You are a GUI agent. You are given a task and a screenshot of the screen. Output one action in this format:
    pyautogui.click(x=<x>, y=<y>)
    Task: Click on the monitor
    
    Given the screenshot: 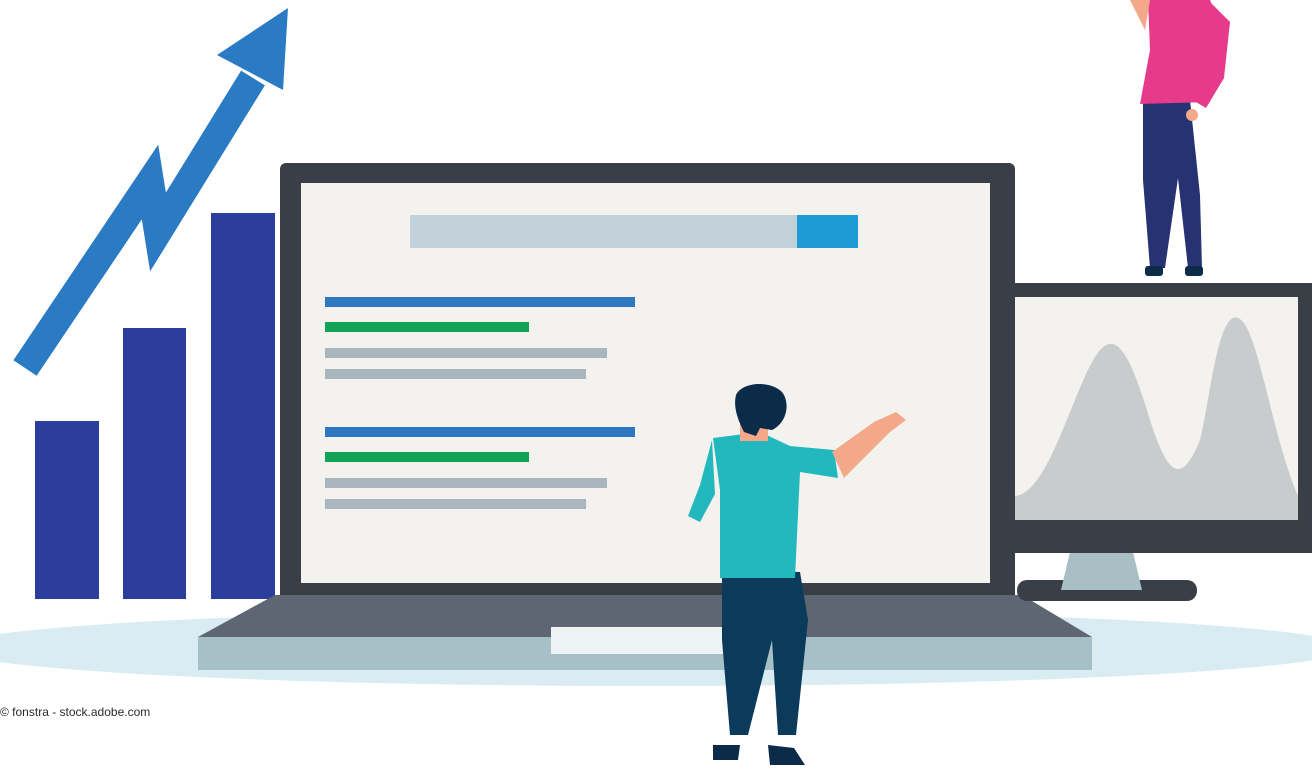 What is the action you would take?
    pyautogui.click(x=1162, y=442)
    